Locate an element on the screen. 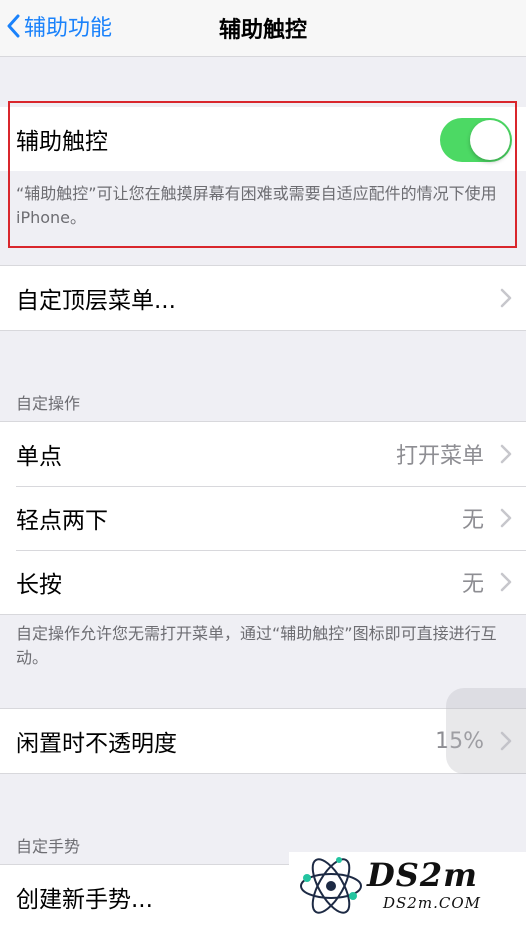  watermark-text: DS2m is located at coordinates (422, 875).